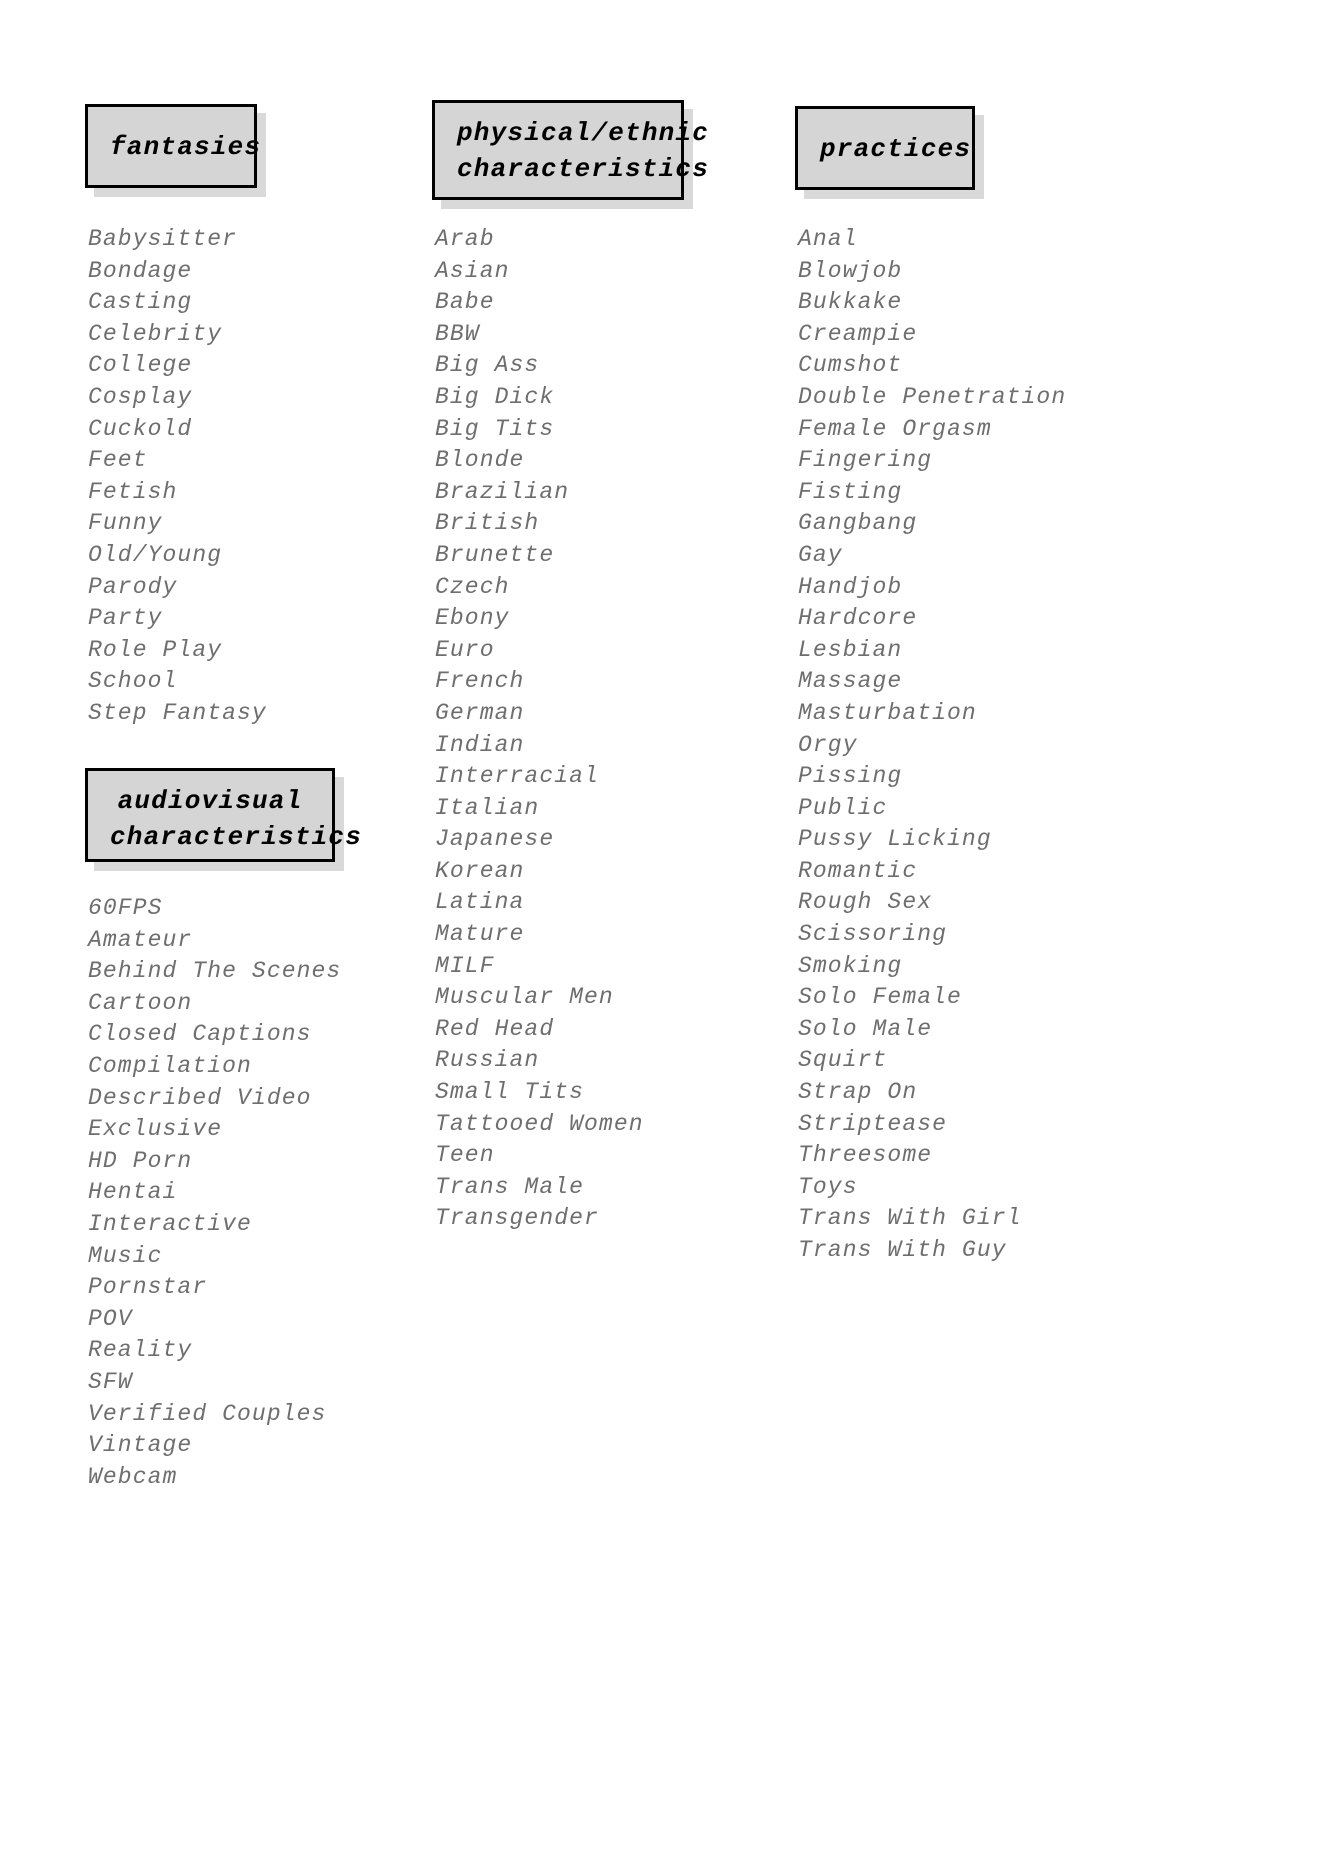  Describe the element at coordinates (524, 997) in the screenshot. I see `list-item: Muscular Men` at that location.